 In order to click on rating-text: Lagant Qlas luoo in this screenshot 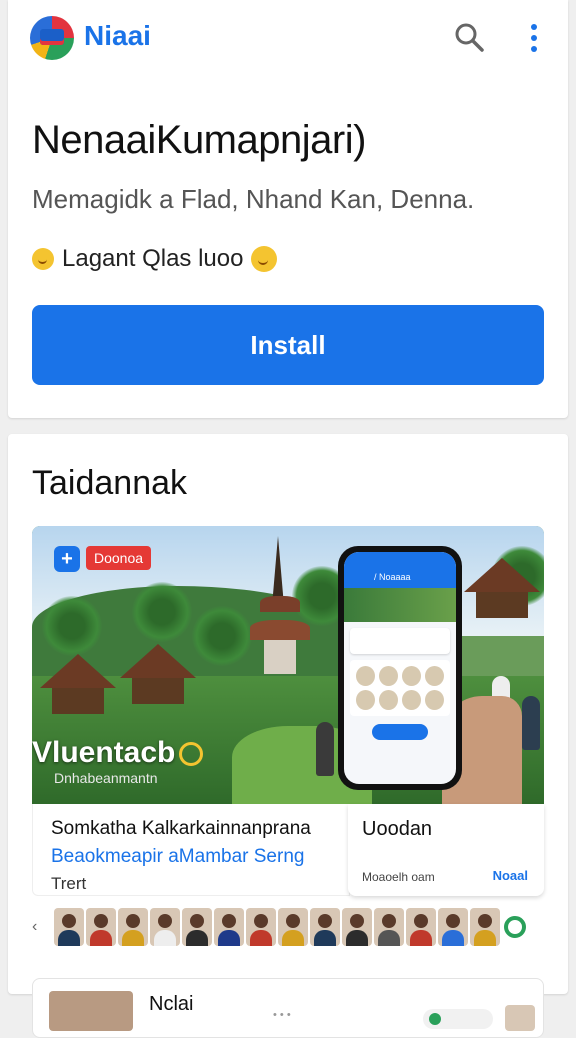, I will do `click(153, 258)`.